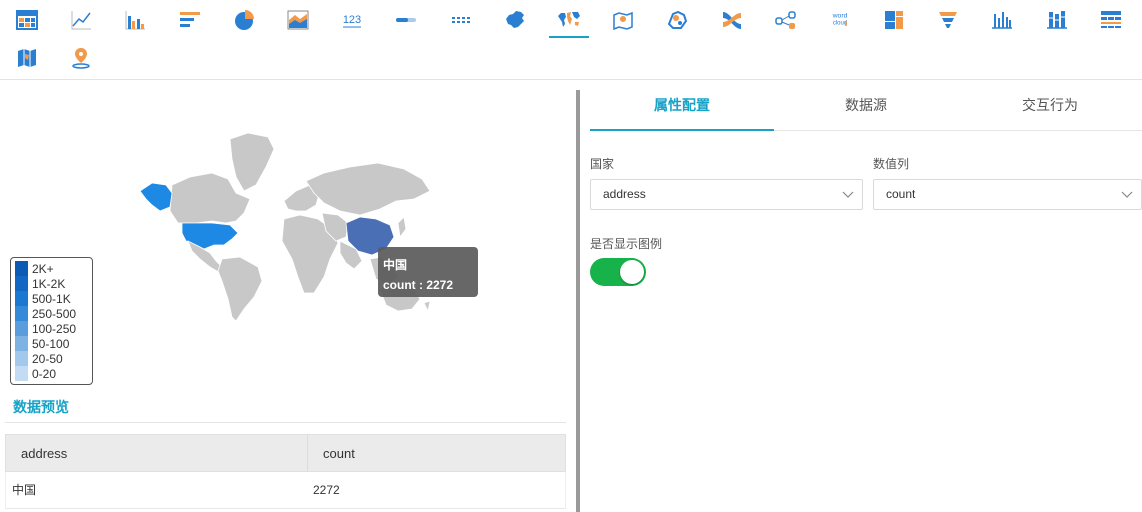 The image size is (1142, 512). Describe the element at coordinates (395, 265) in the screenshot. I see `tooltip-region-name: 中国` at that location.